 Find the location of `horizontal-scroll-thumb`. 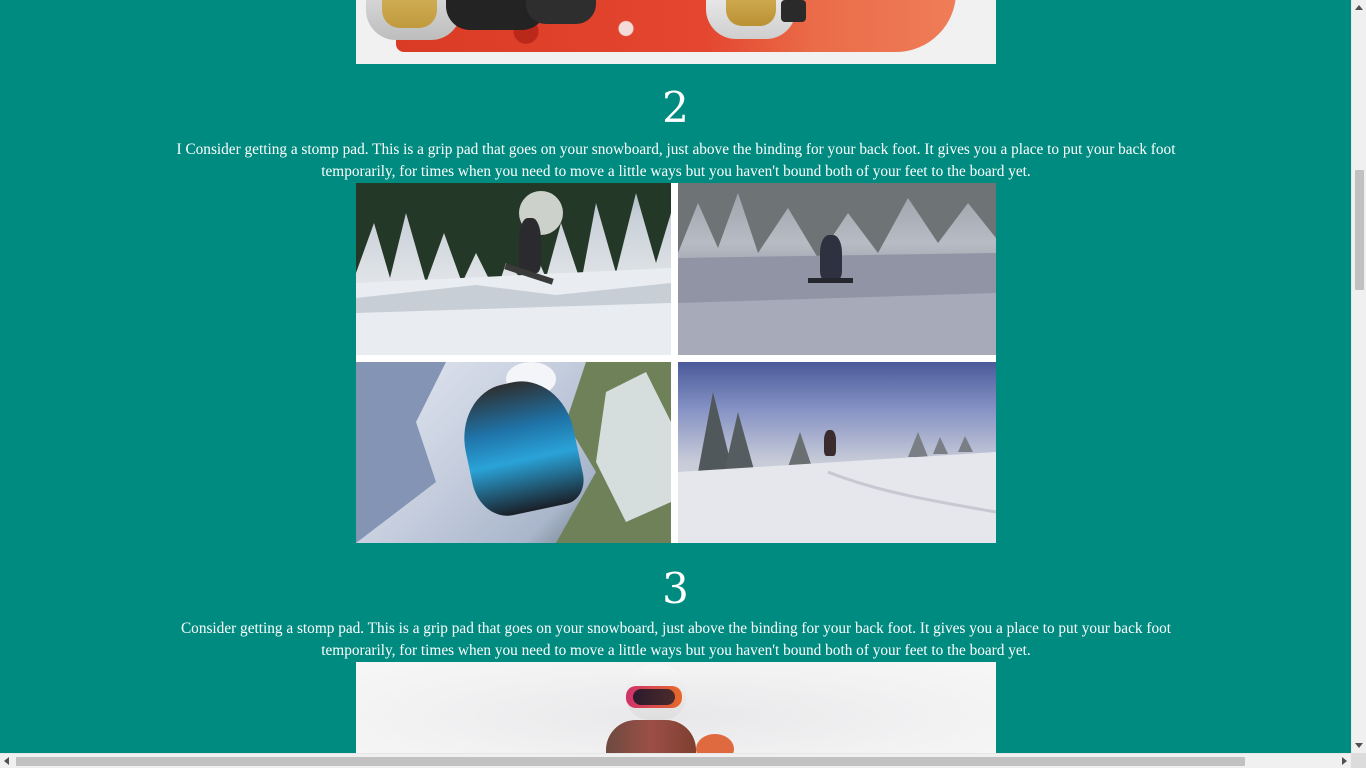

horizontal-scroll-thumb is located at coordinates (630, 761).